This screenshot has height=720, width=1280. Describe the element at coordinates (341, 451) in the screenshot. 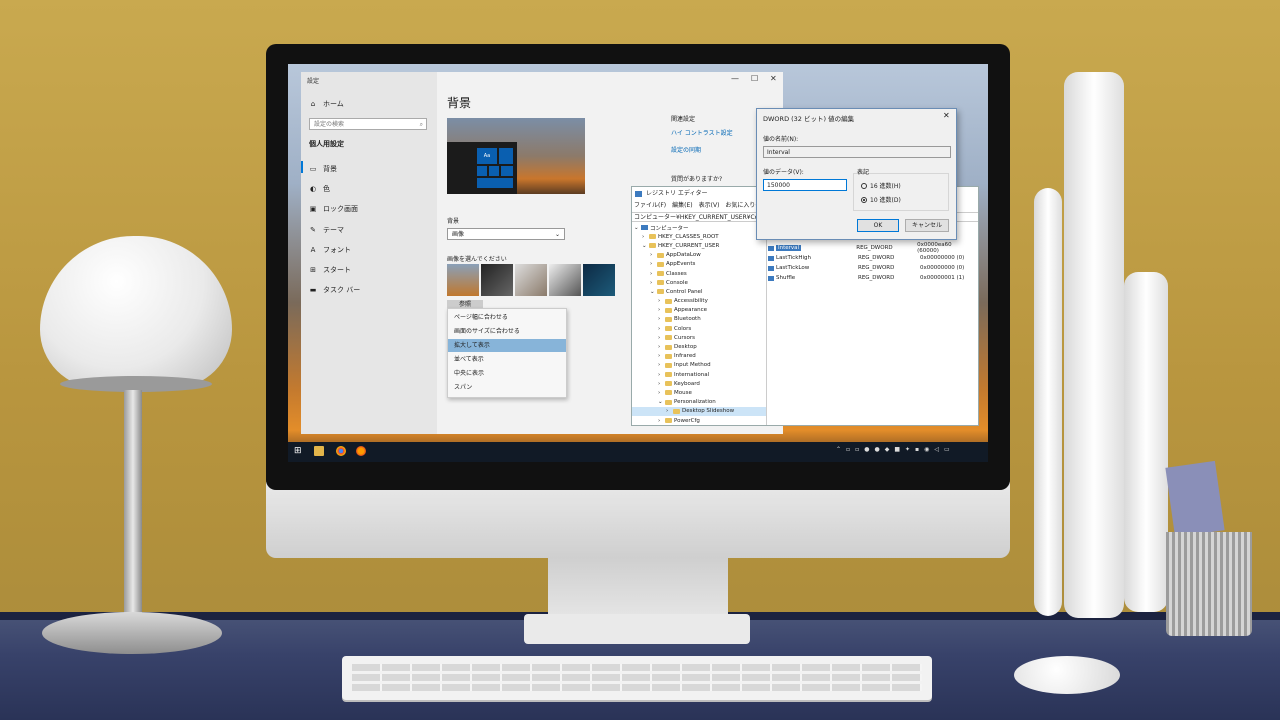

I see `chrome-icon` at that location.